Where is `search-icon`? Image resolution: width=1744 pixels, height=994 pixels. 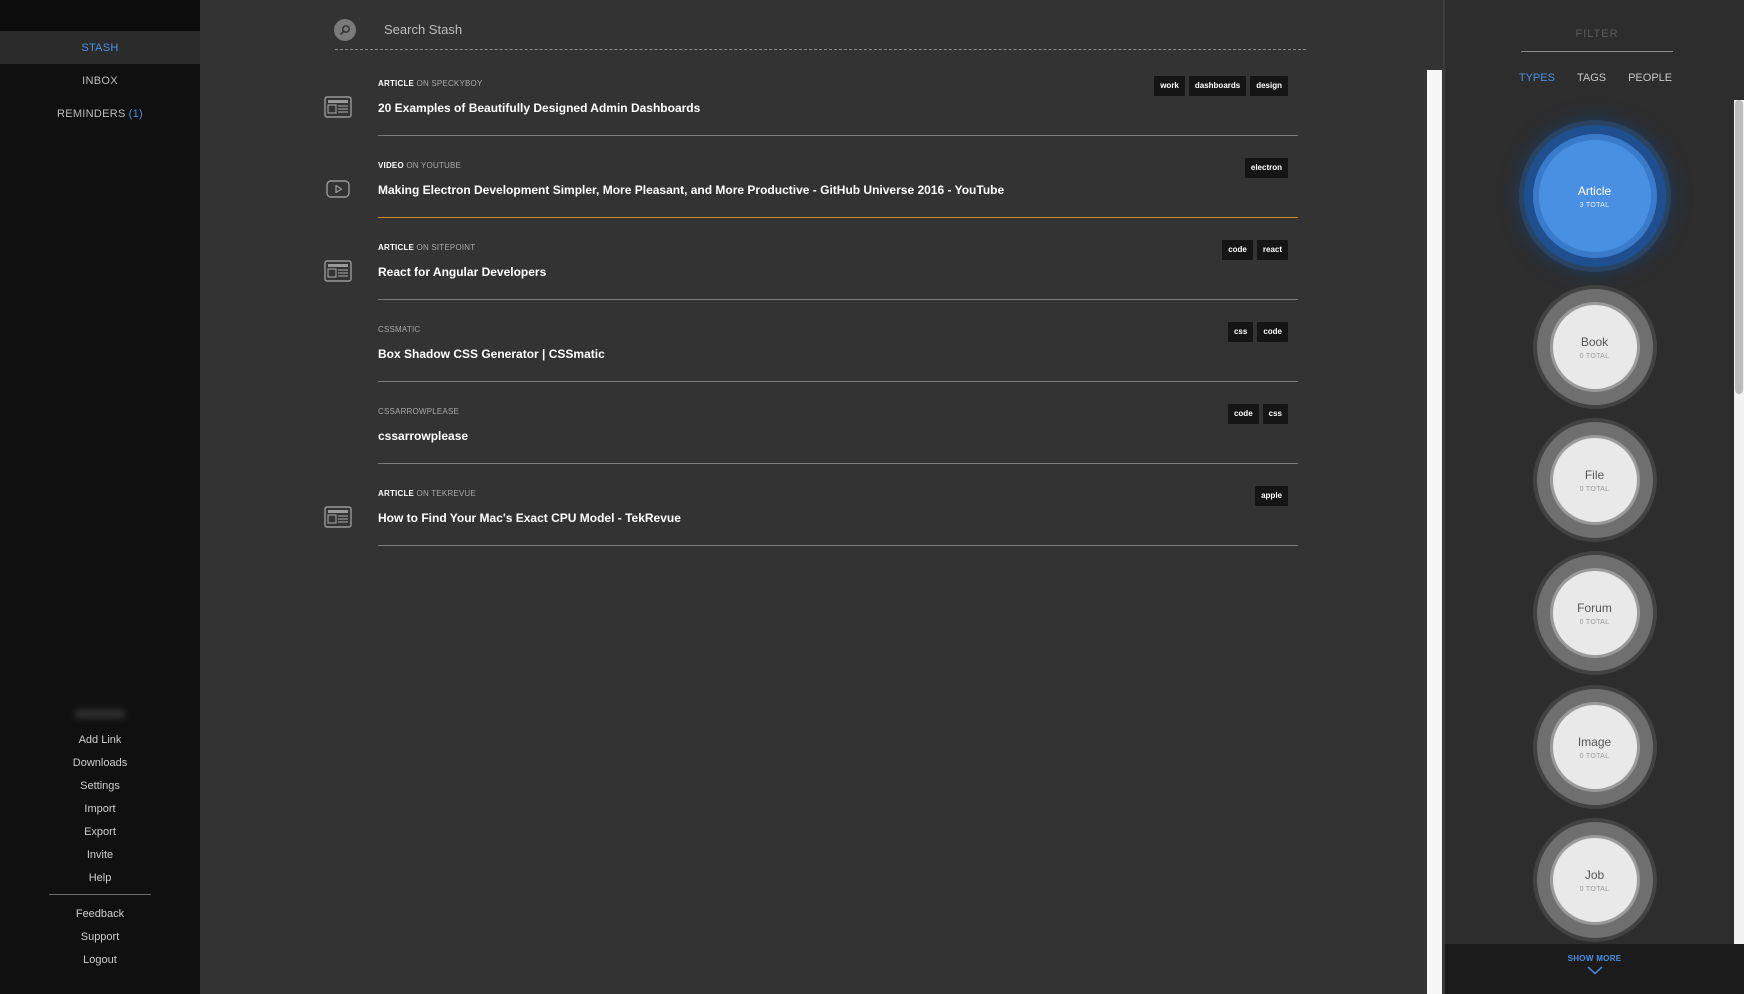
search-icon is located at coordinates (345, 29).